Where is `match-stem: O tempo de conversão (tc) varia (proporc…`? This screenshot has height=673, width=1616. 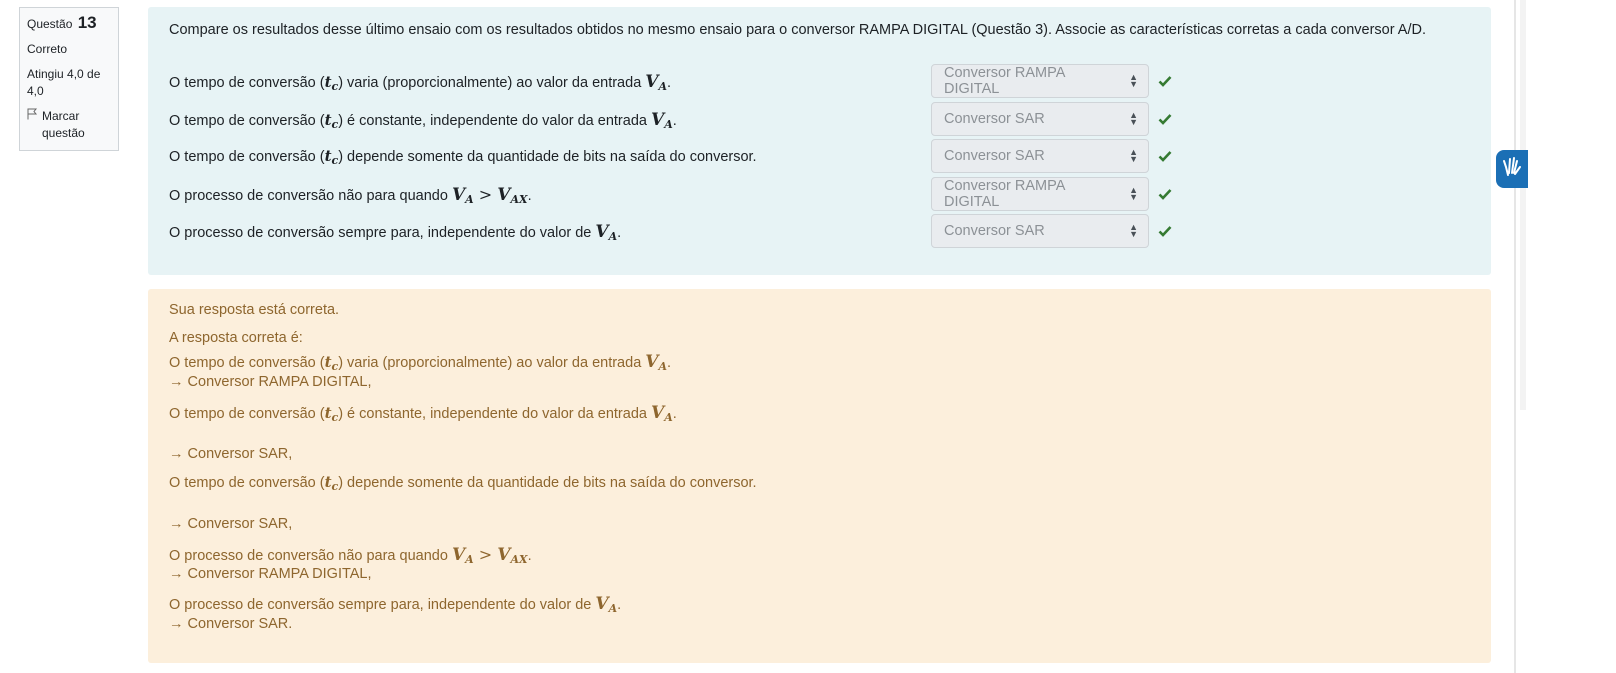
match-stem: O tempo de conversão (tc) varia (proporc… is located at coordinates (420, 82).